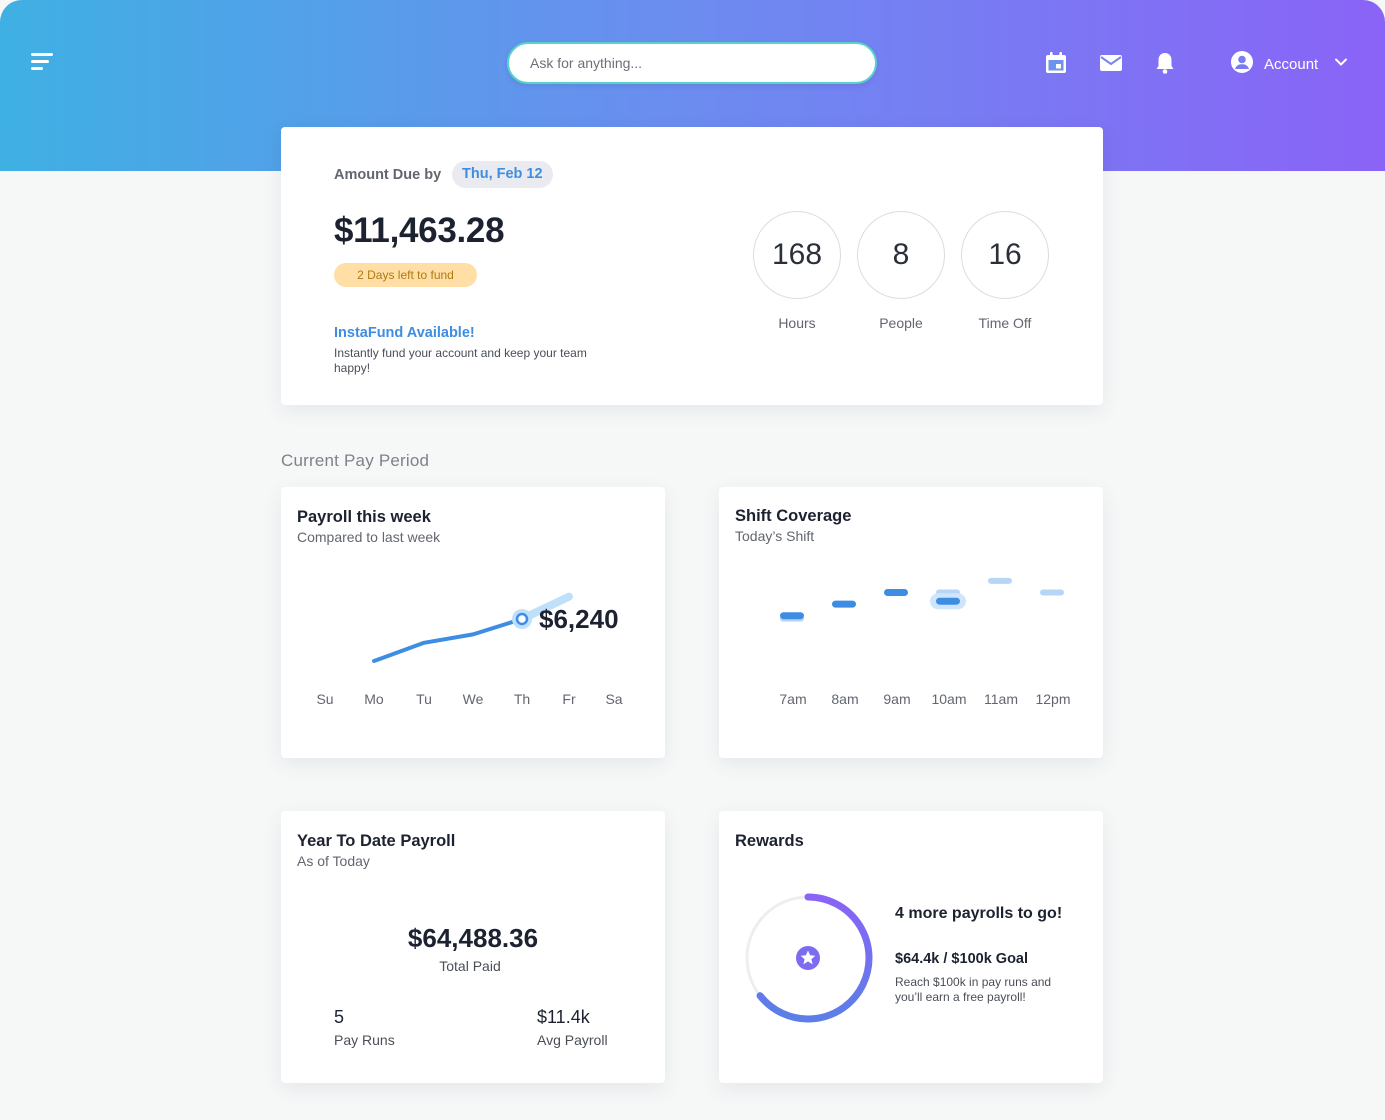 Image resolution: width=1385 pixels, height=1120 pixels. I want to click on payroll-value-label: $6,240, so click(579, 619).